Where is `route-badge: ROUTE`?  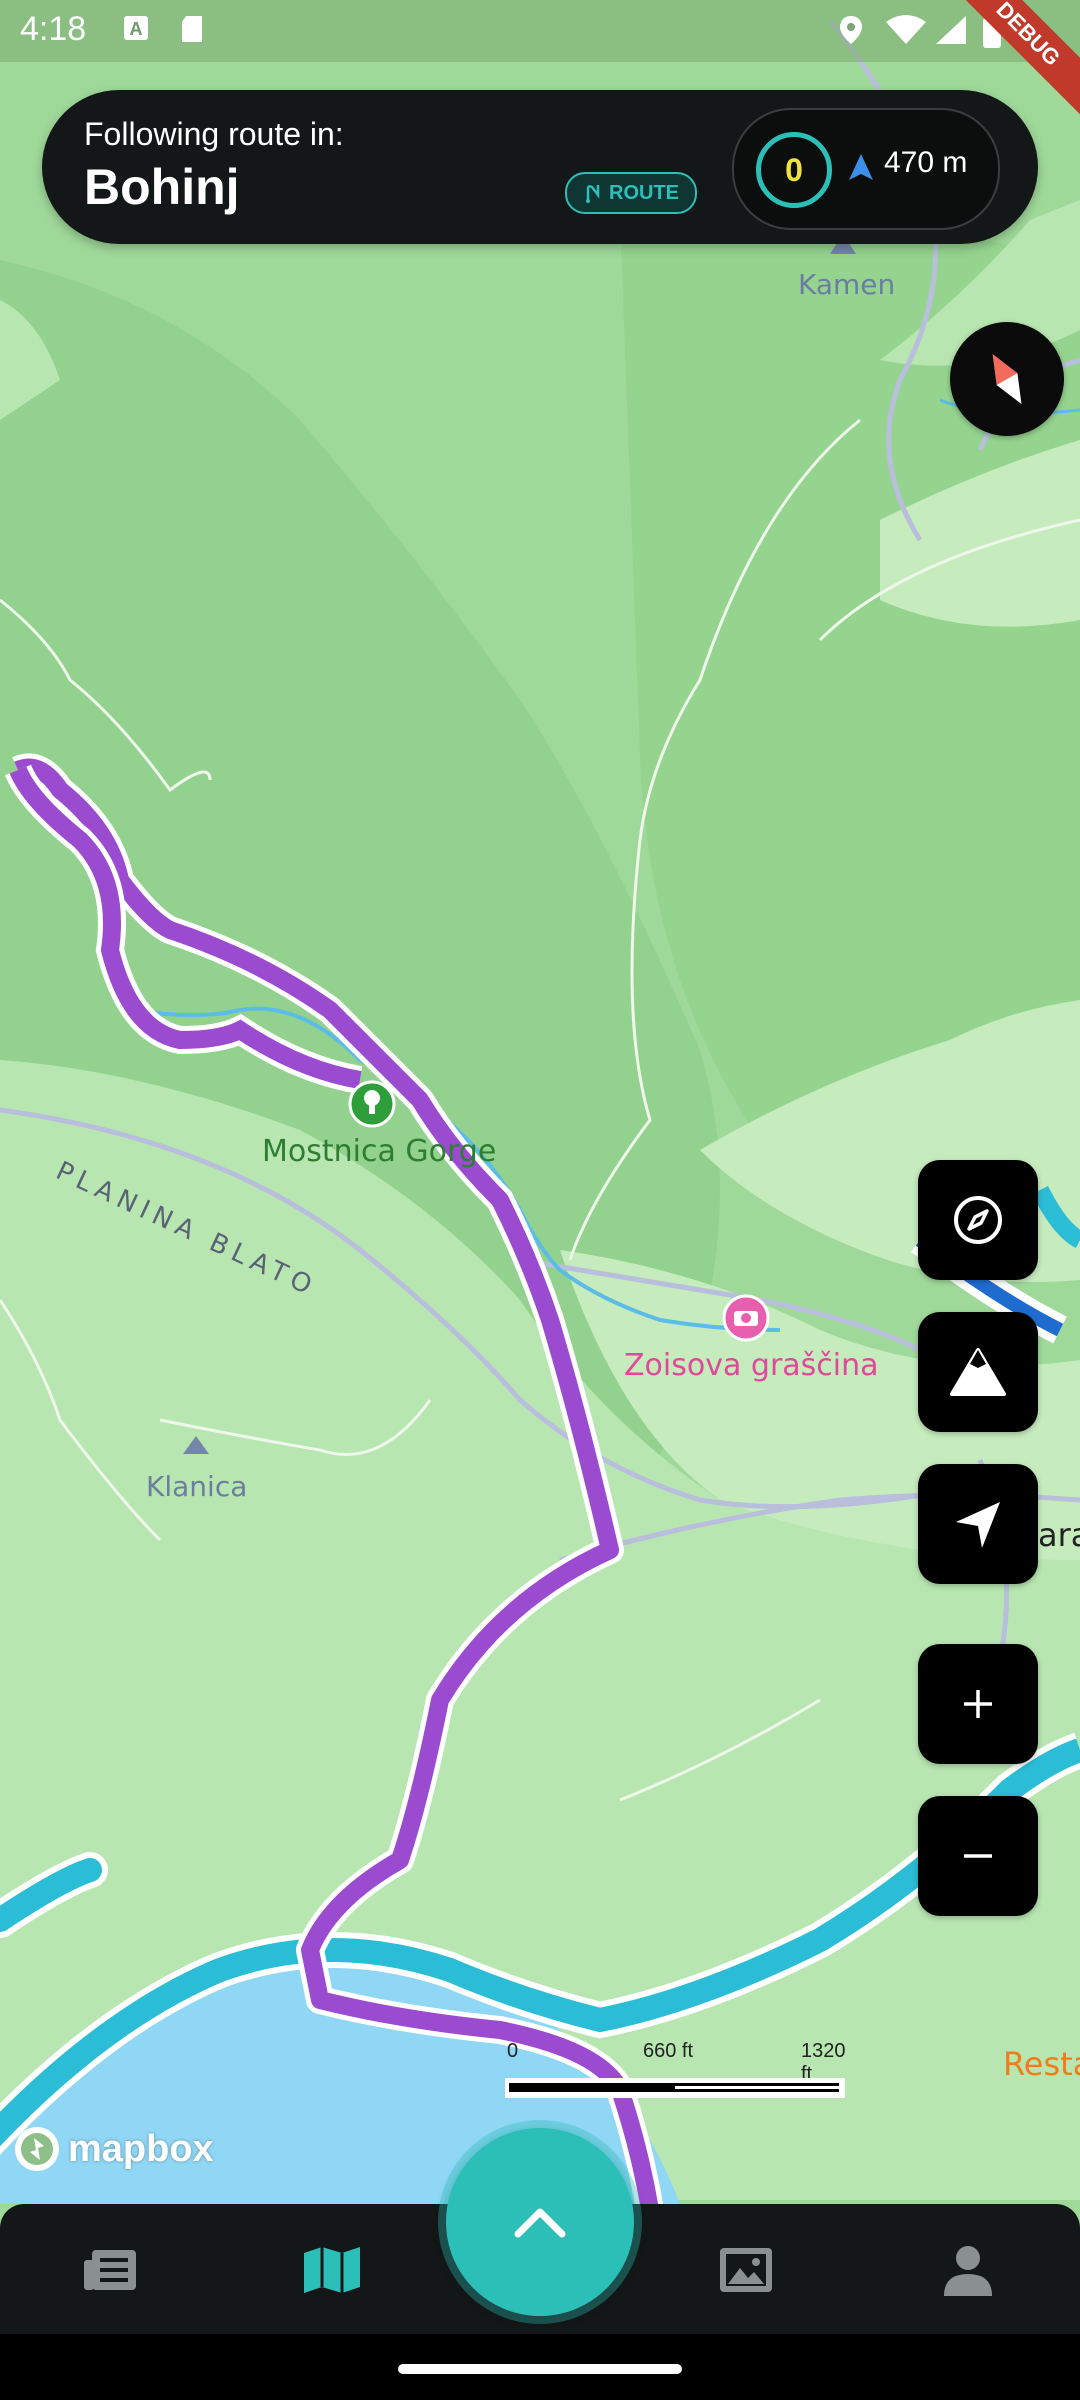 route-badge: ROUTE is located at coordinates (631, 193).